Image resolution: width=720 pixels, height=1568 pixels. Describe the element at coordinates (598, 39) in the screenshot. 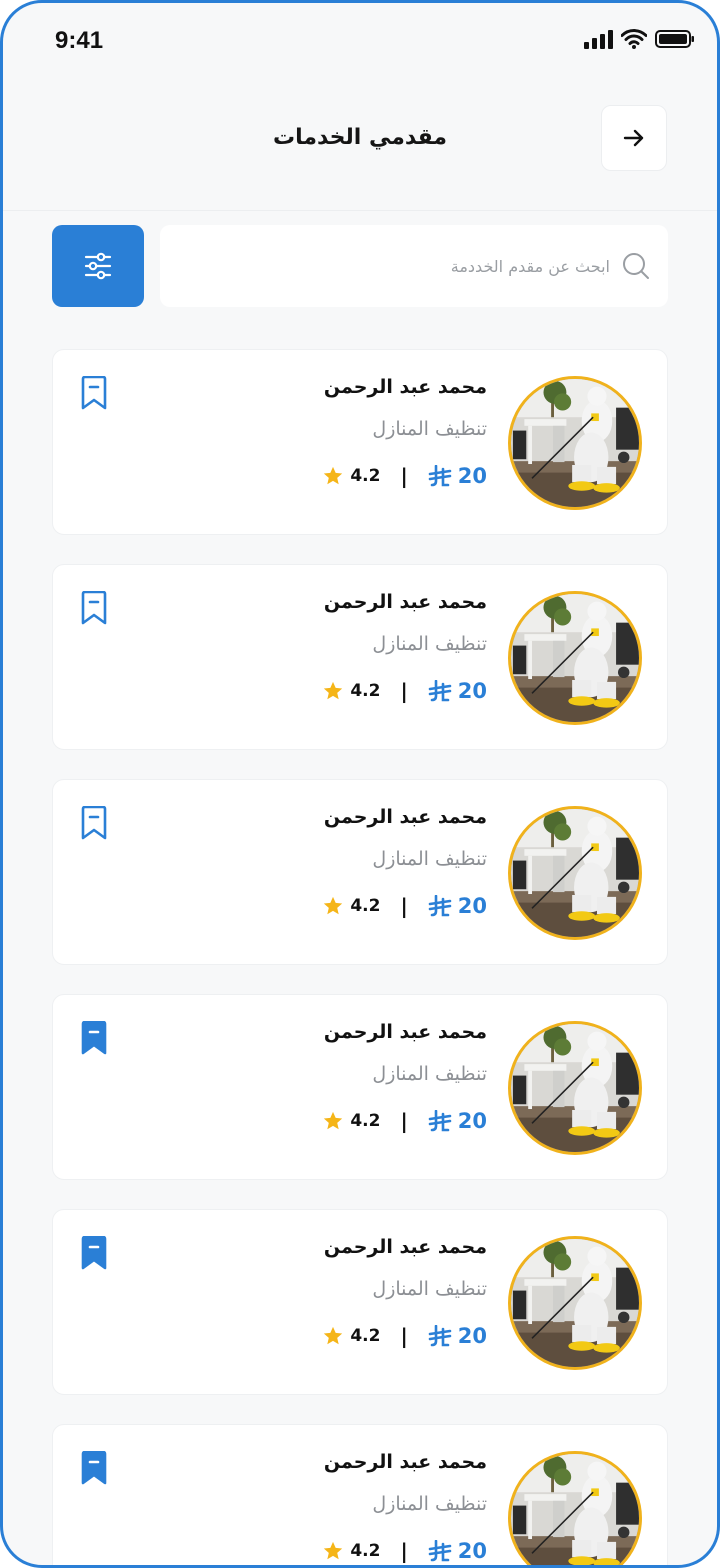

I see `cellular-signal-icon` at that location.